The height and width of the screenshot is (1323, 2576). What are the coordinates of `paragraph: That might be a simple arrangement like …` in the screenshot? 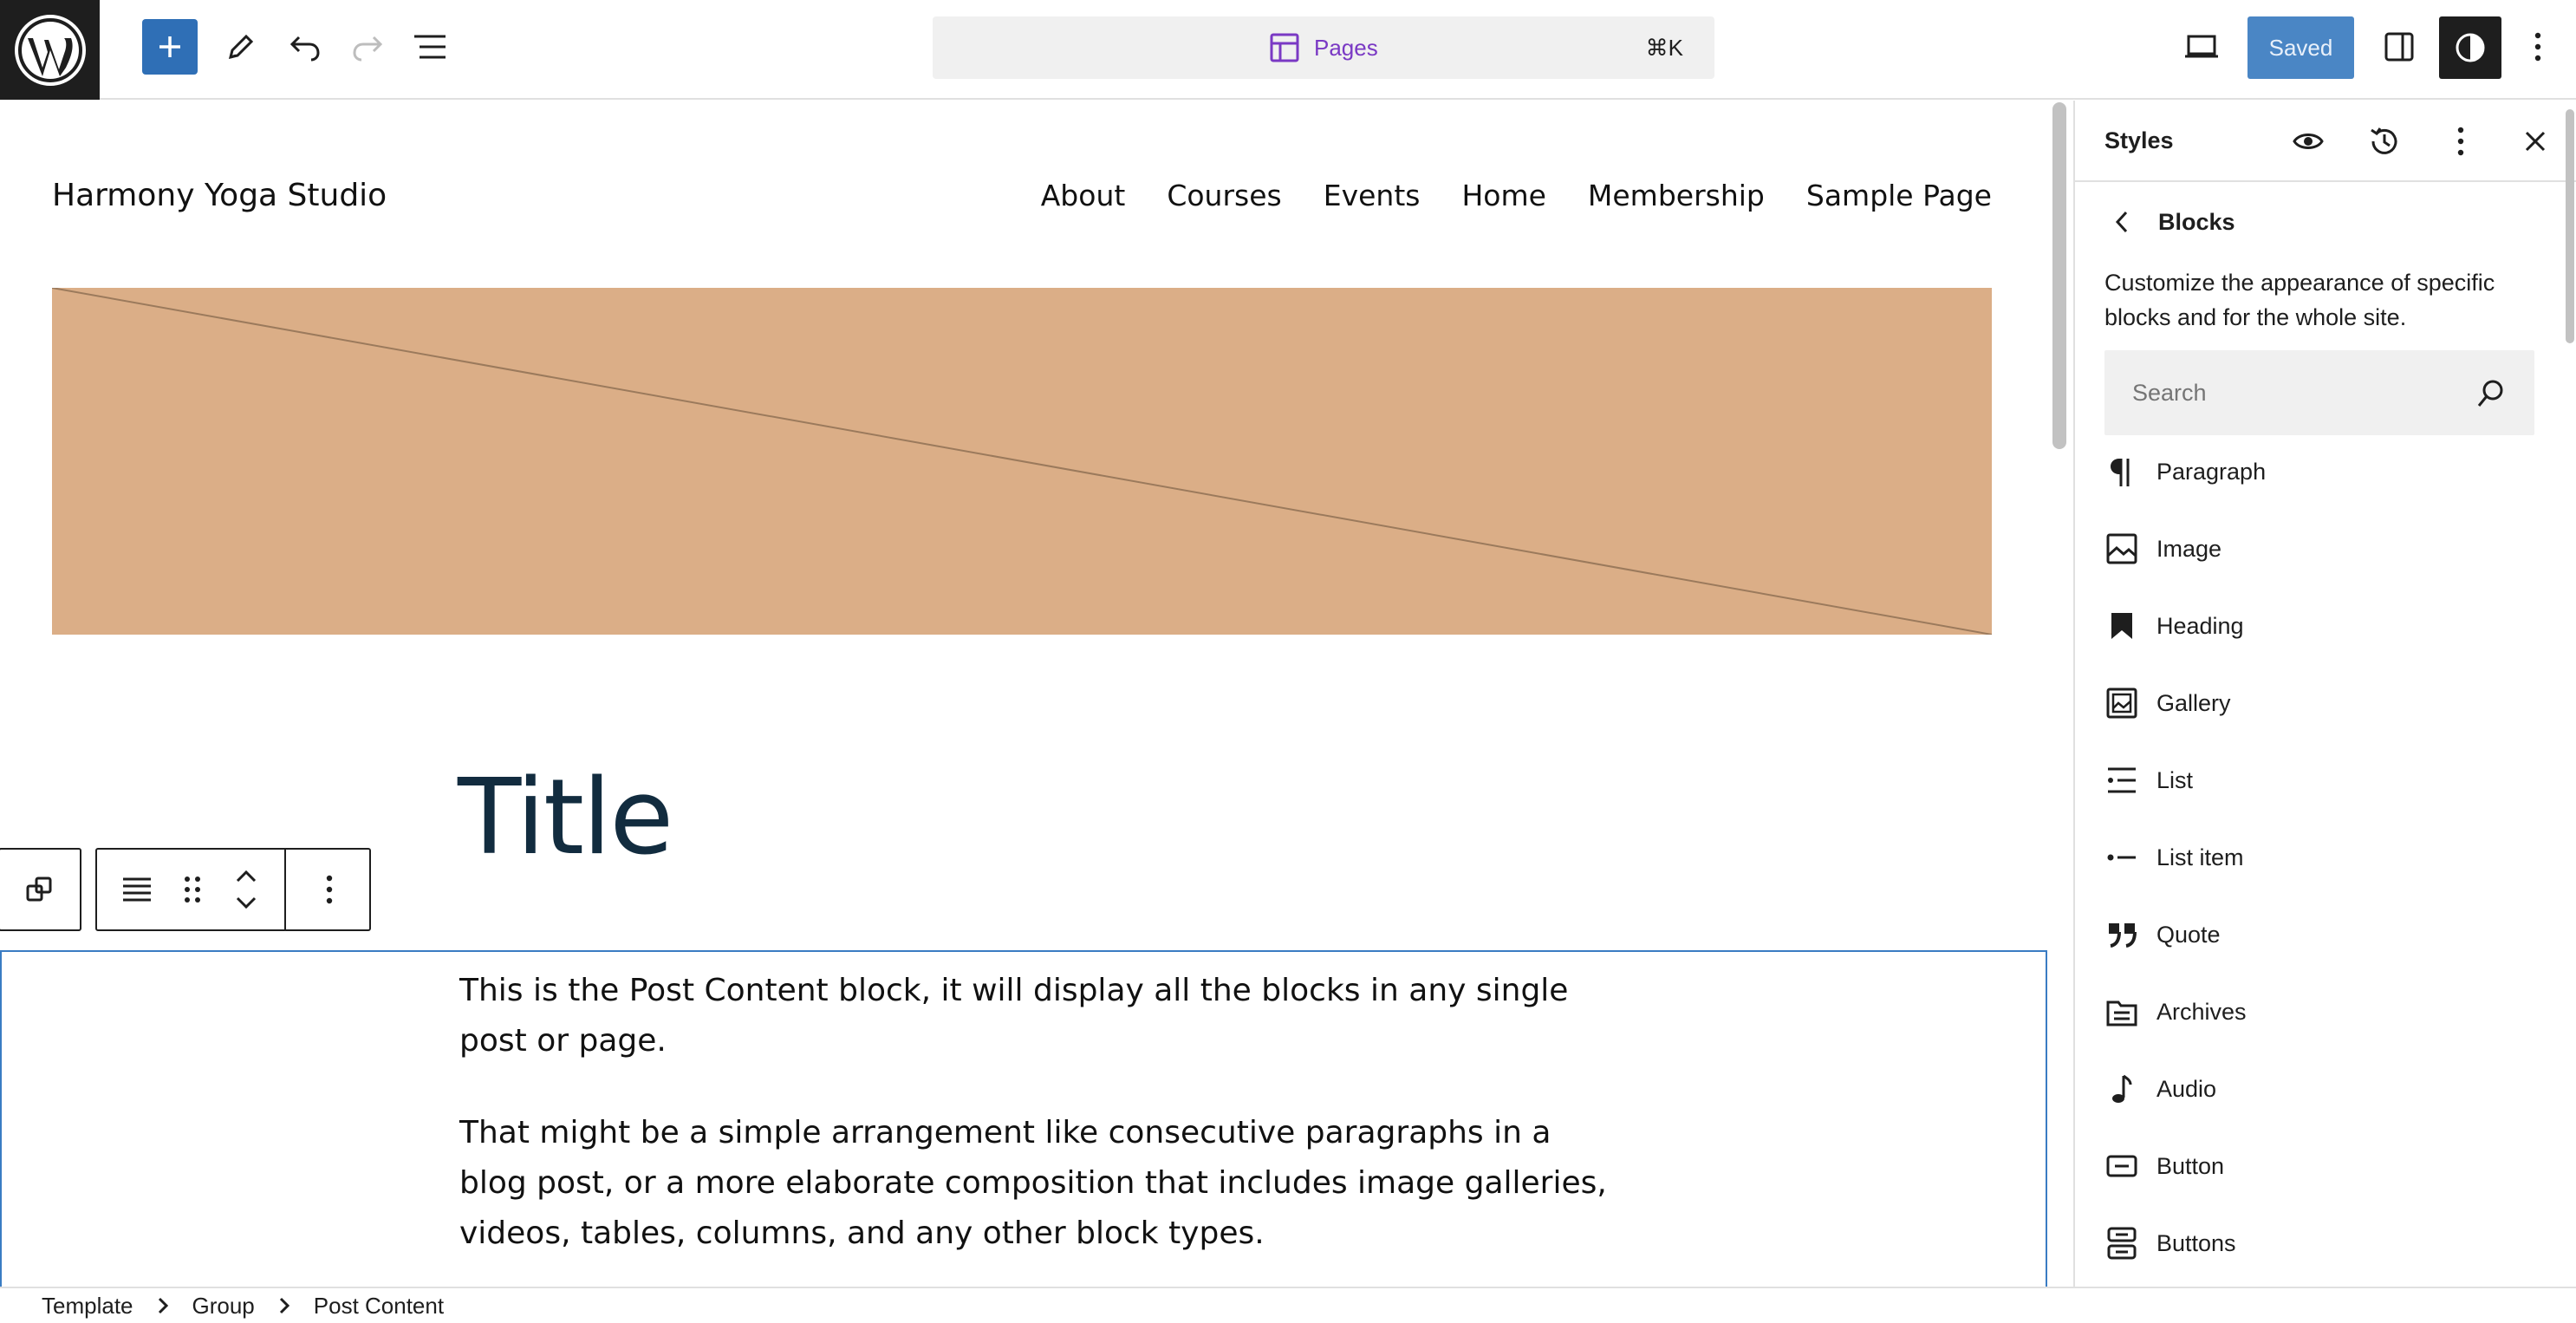 It's located at (1040, 1183).